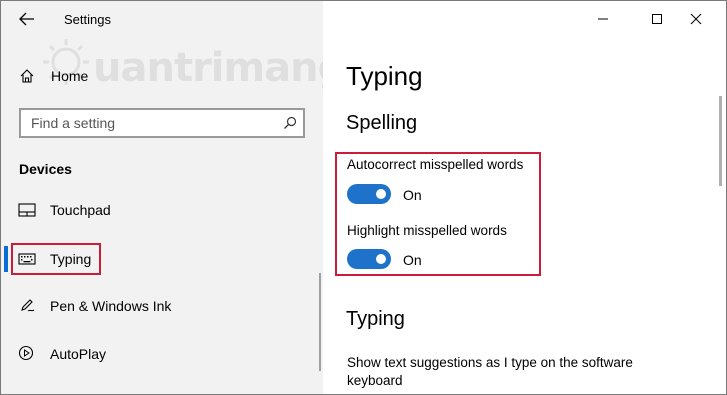 The image size is (727, 395). I want to click on pen-icon, so click(28, 305).